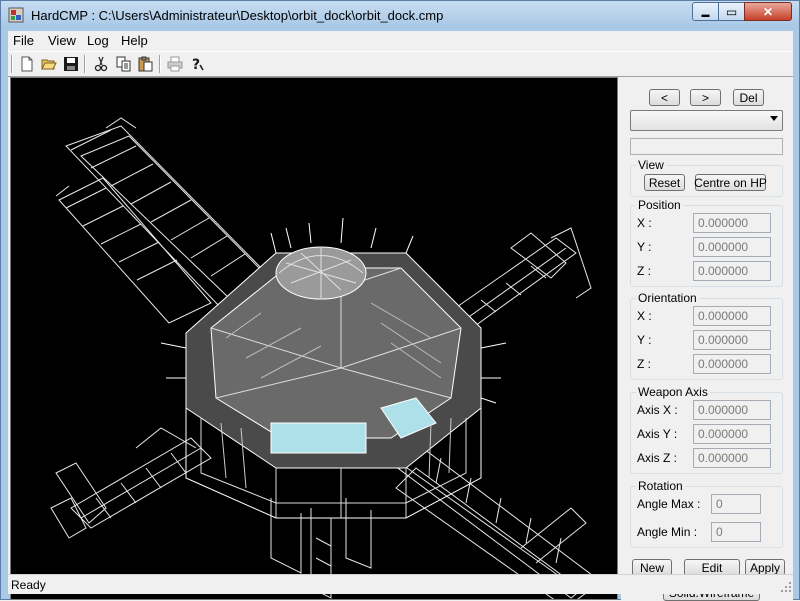  I want to click on weapon-axis-group-title: Weapon Axis, so click(673, 392).